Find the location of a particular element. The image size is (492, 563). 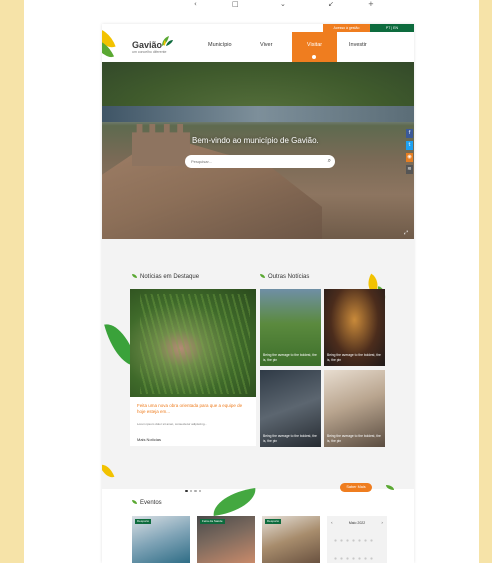

other-news-heading: Outras Notícias is located at coordinates (284, 277).